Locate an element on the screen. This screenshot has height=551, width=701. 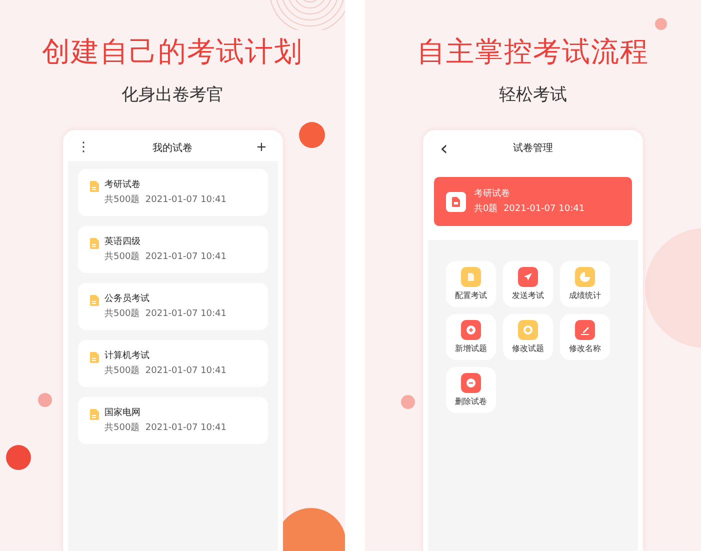
paper-card: 国家电网 共500题 2021-01-07 10:41 is located at coordinates (173, 420).